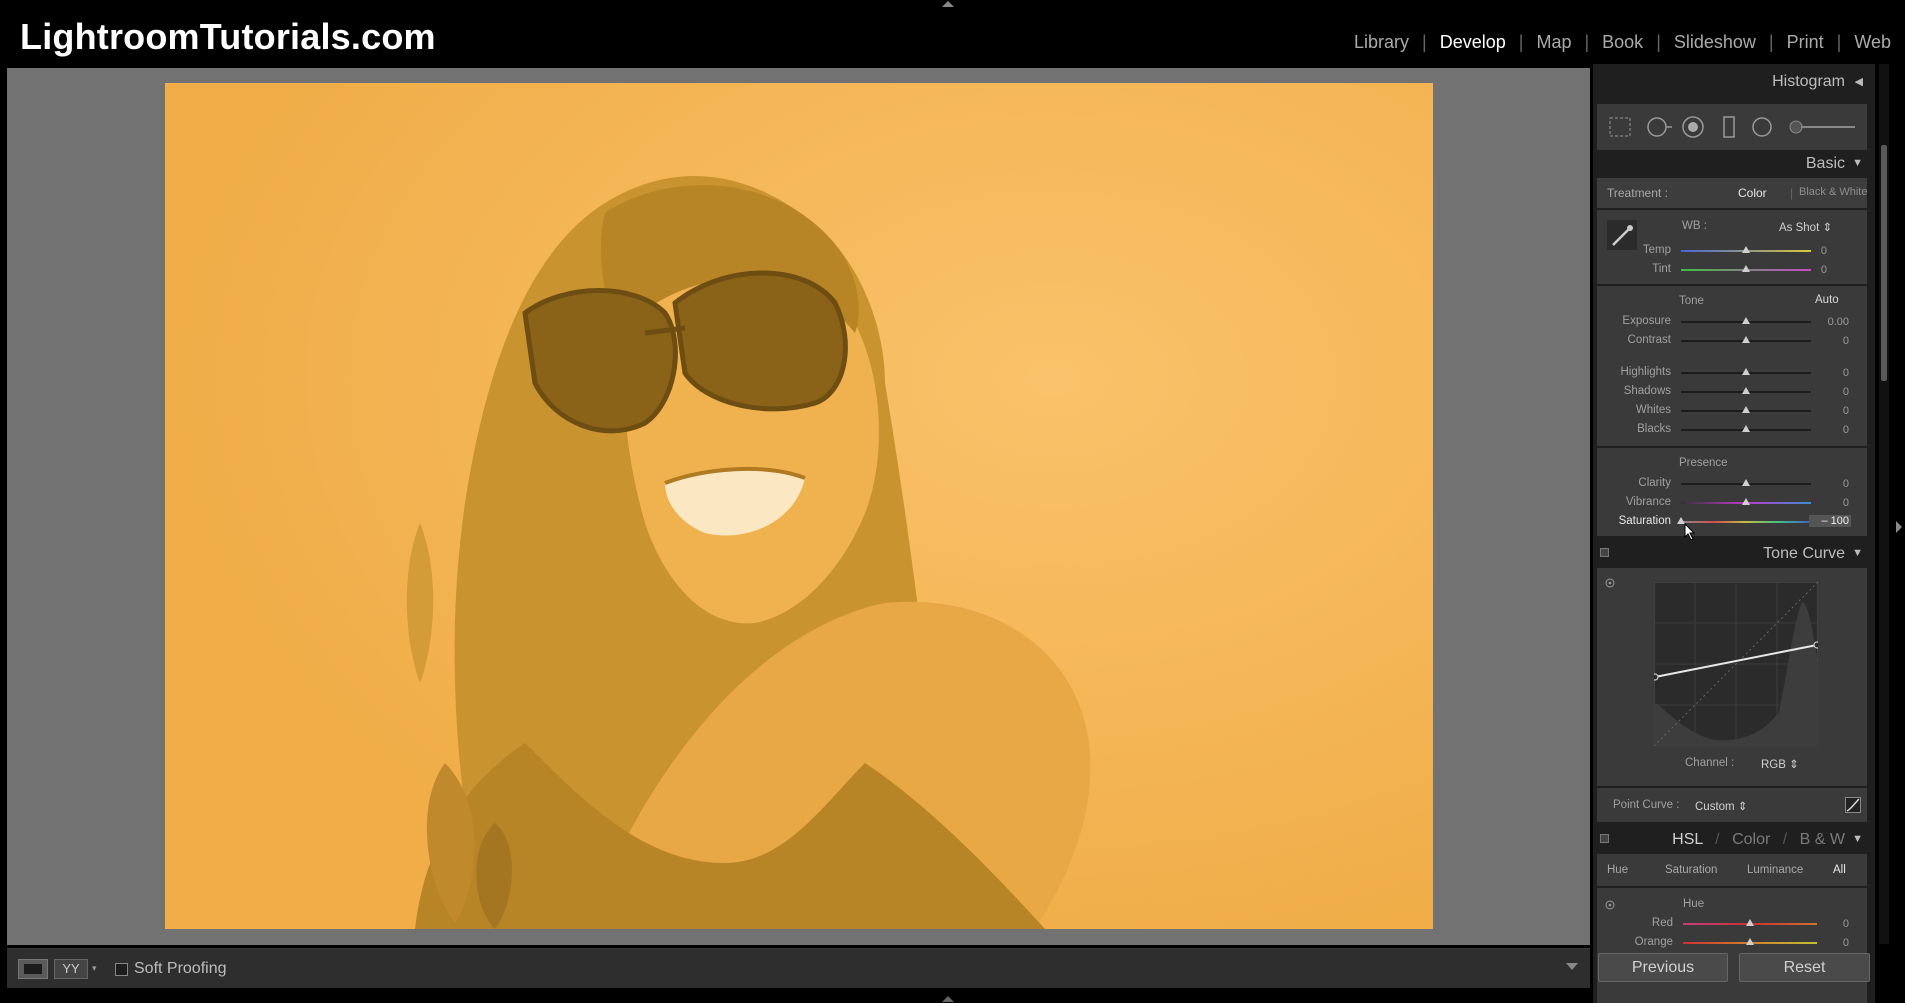 This screenshot has height=1003, width=1905. What do you see at coordinates (1732, 163) in the screenshot?
I see `basic-header: Basic ▼` at bounding box center [1732, 163].